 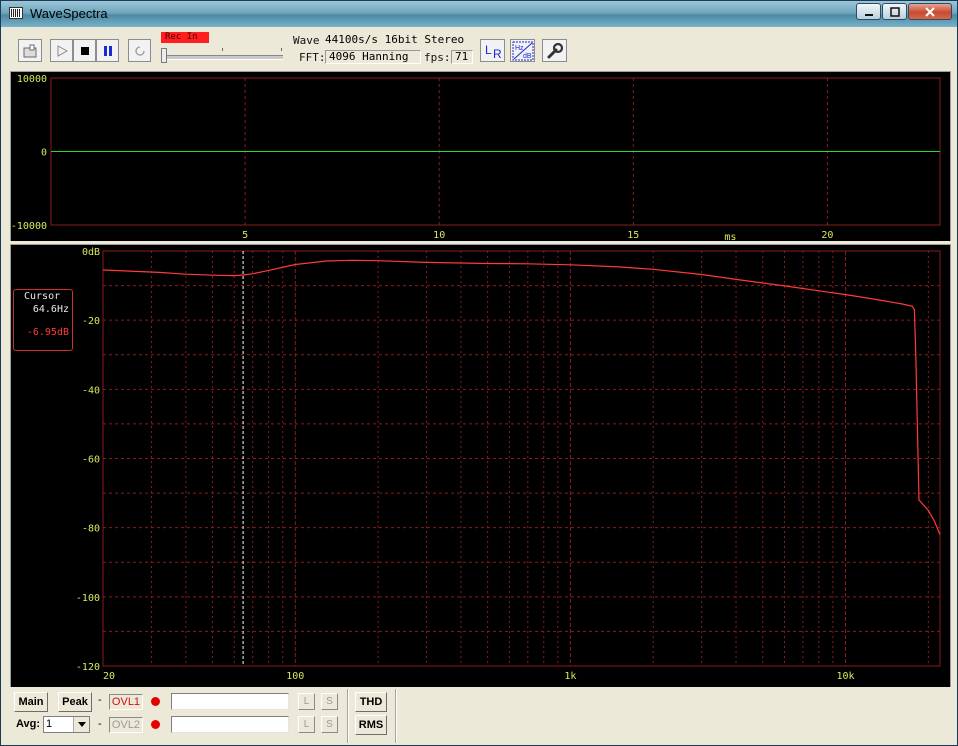 I want to click on spectrum-xtick-label: 20, so click(x=109, y=676).